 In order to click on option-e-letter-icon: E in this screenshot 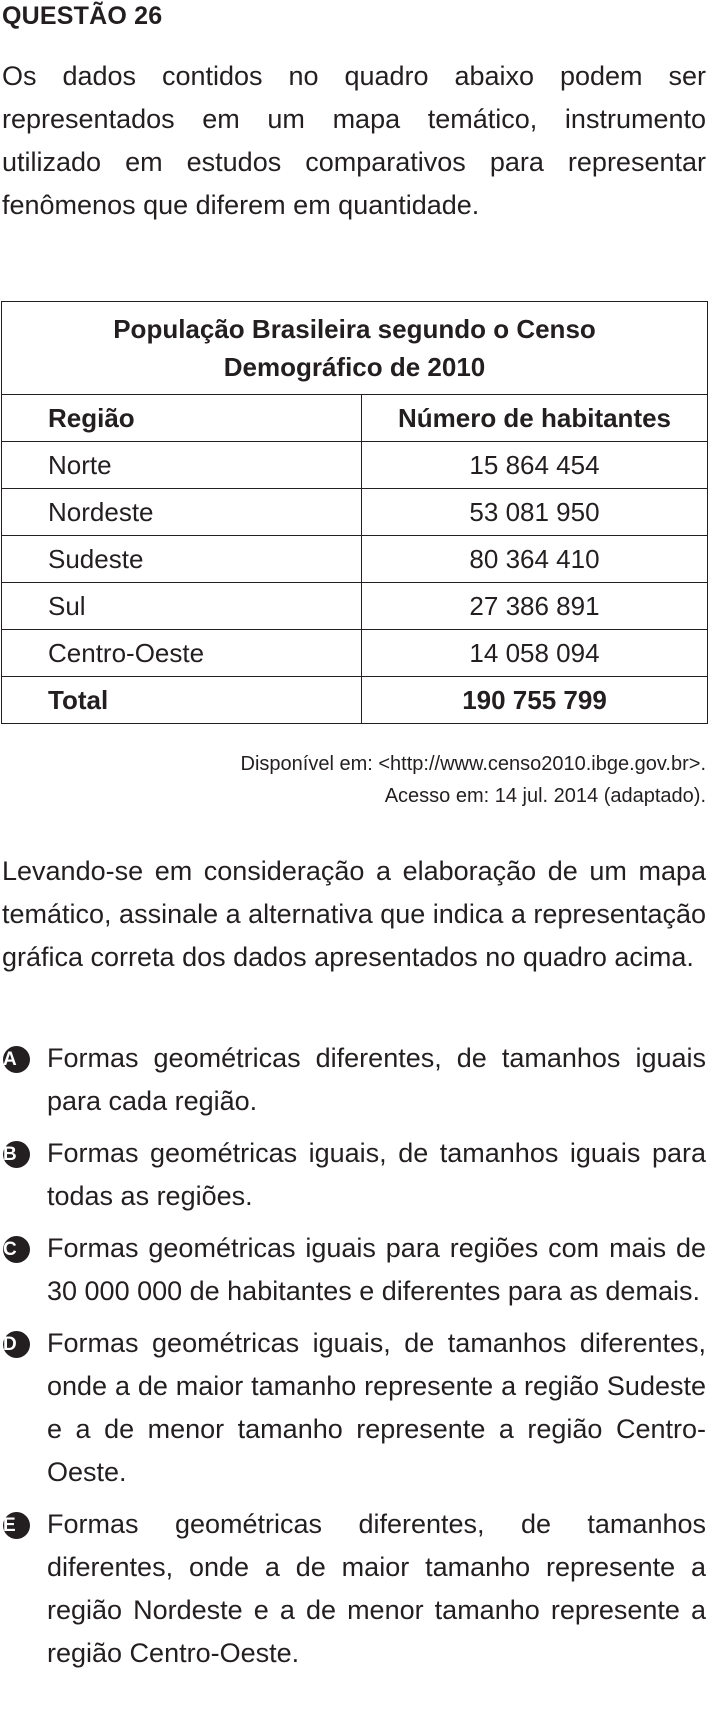, I will do `click(16, 1525)`.